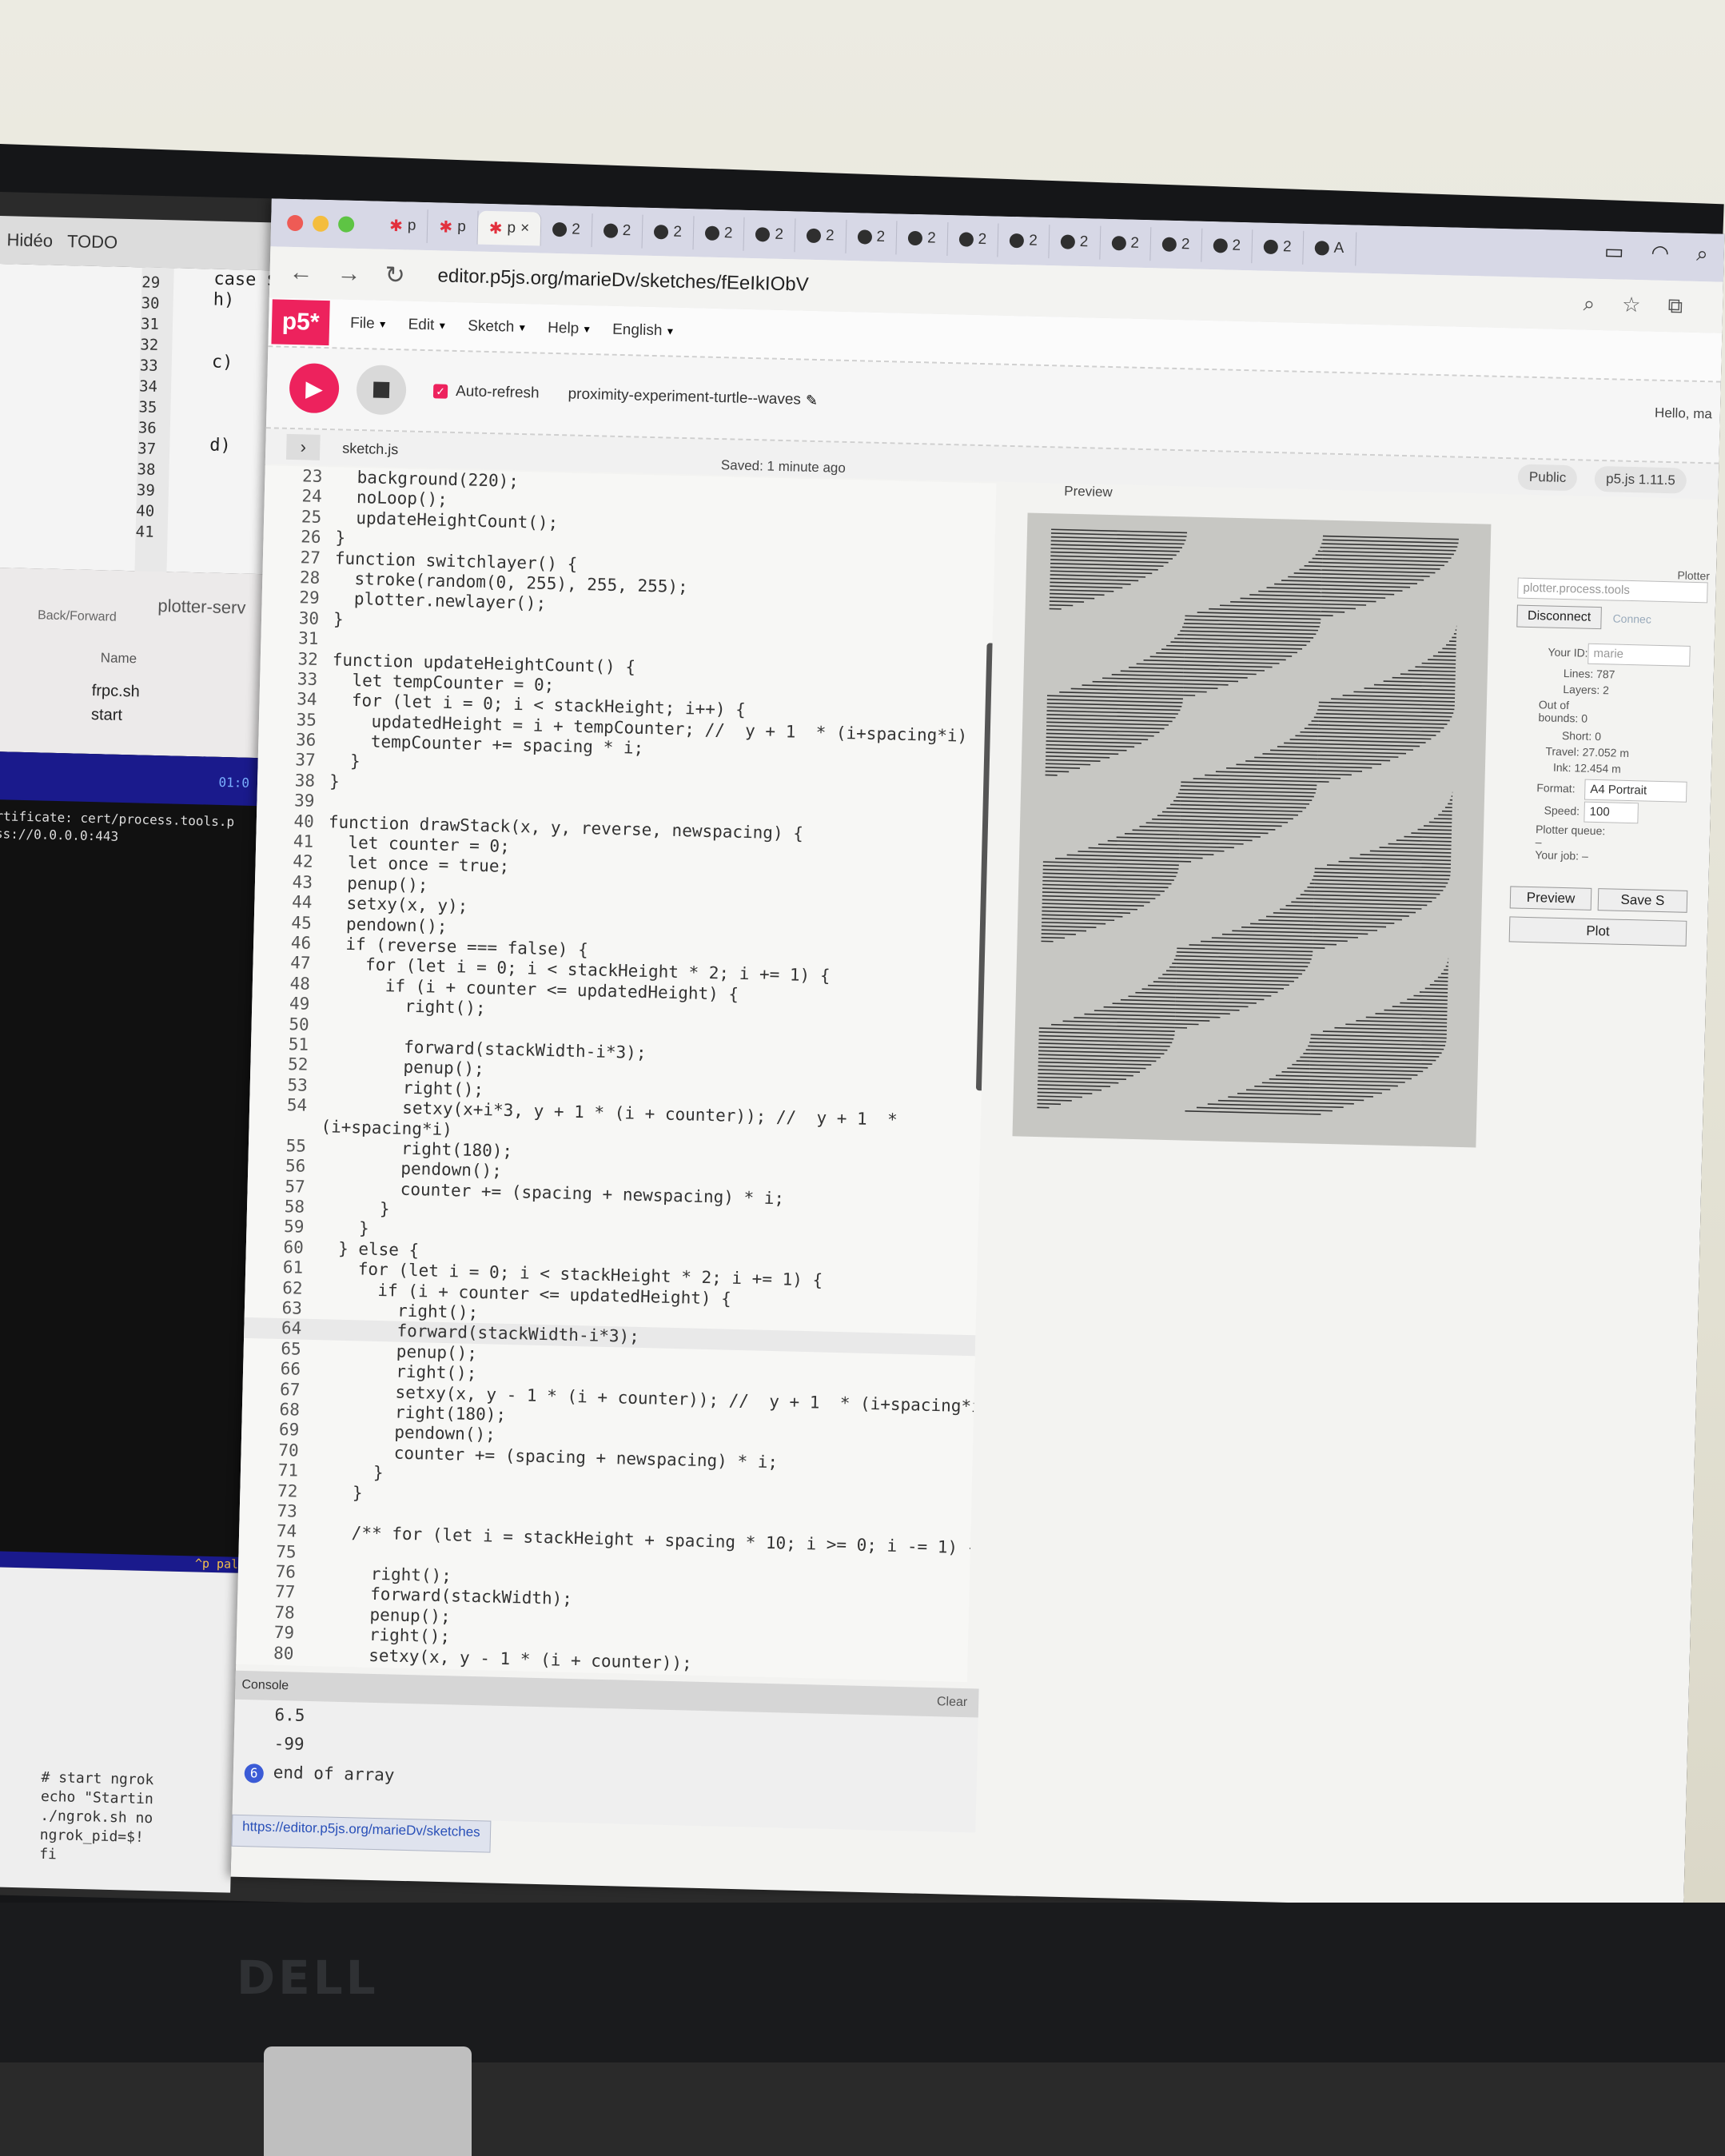  Describe the element at coordinates (362, 324) in the screenshot. I see `menu-file: File` at that location.